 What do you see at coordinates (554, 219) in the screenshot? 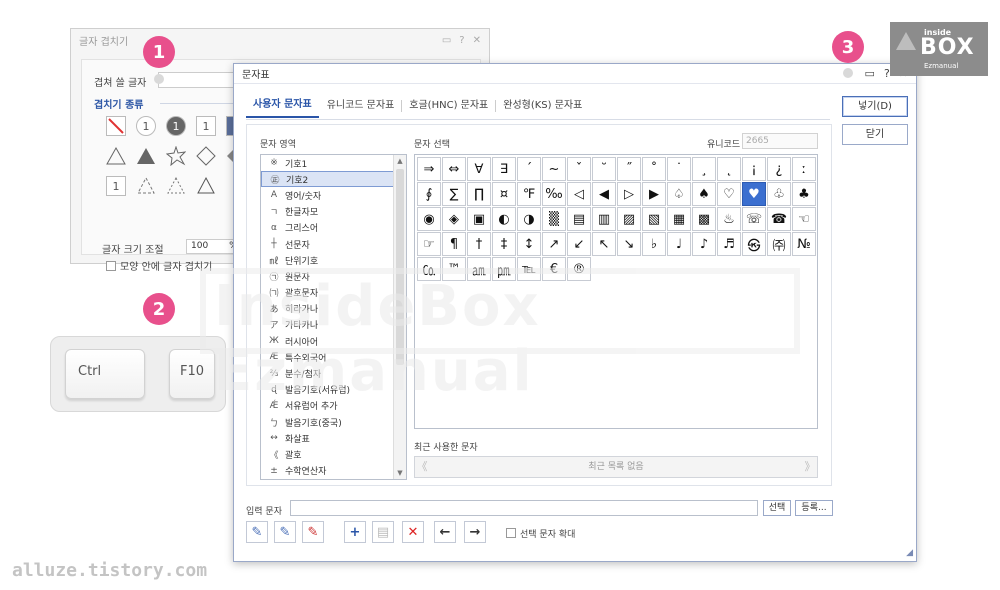
I see `character-cell: ▒` at bounding box center [554, 219].